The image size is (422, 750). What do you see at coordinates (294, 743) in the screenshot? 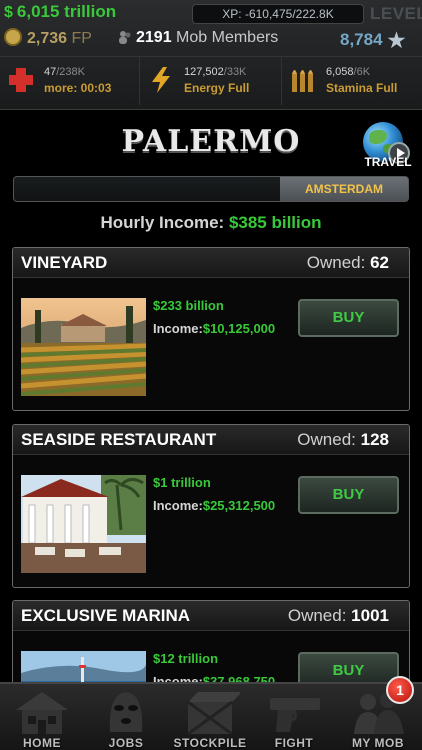
I see `nav-fight-label: FIGHT` at bounding box center [294, 743].